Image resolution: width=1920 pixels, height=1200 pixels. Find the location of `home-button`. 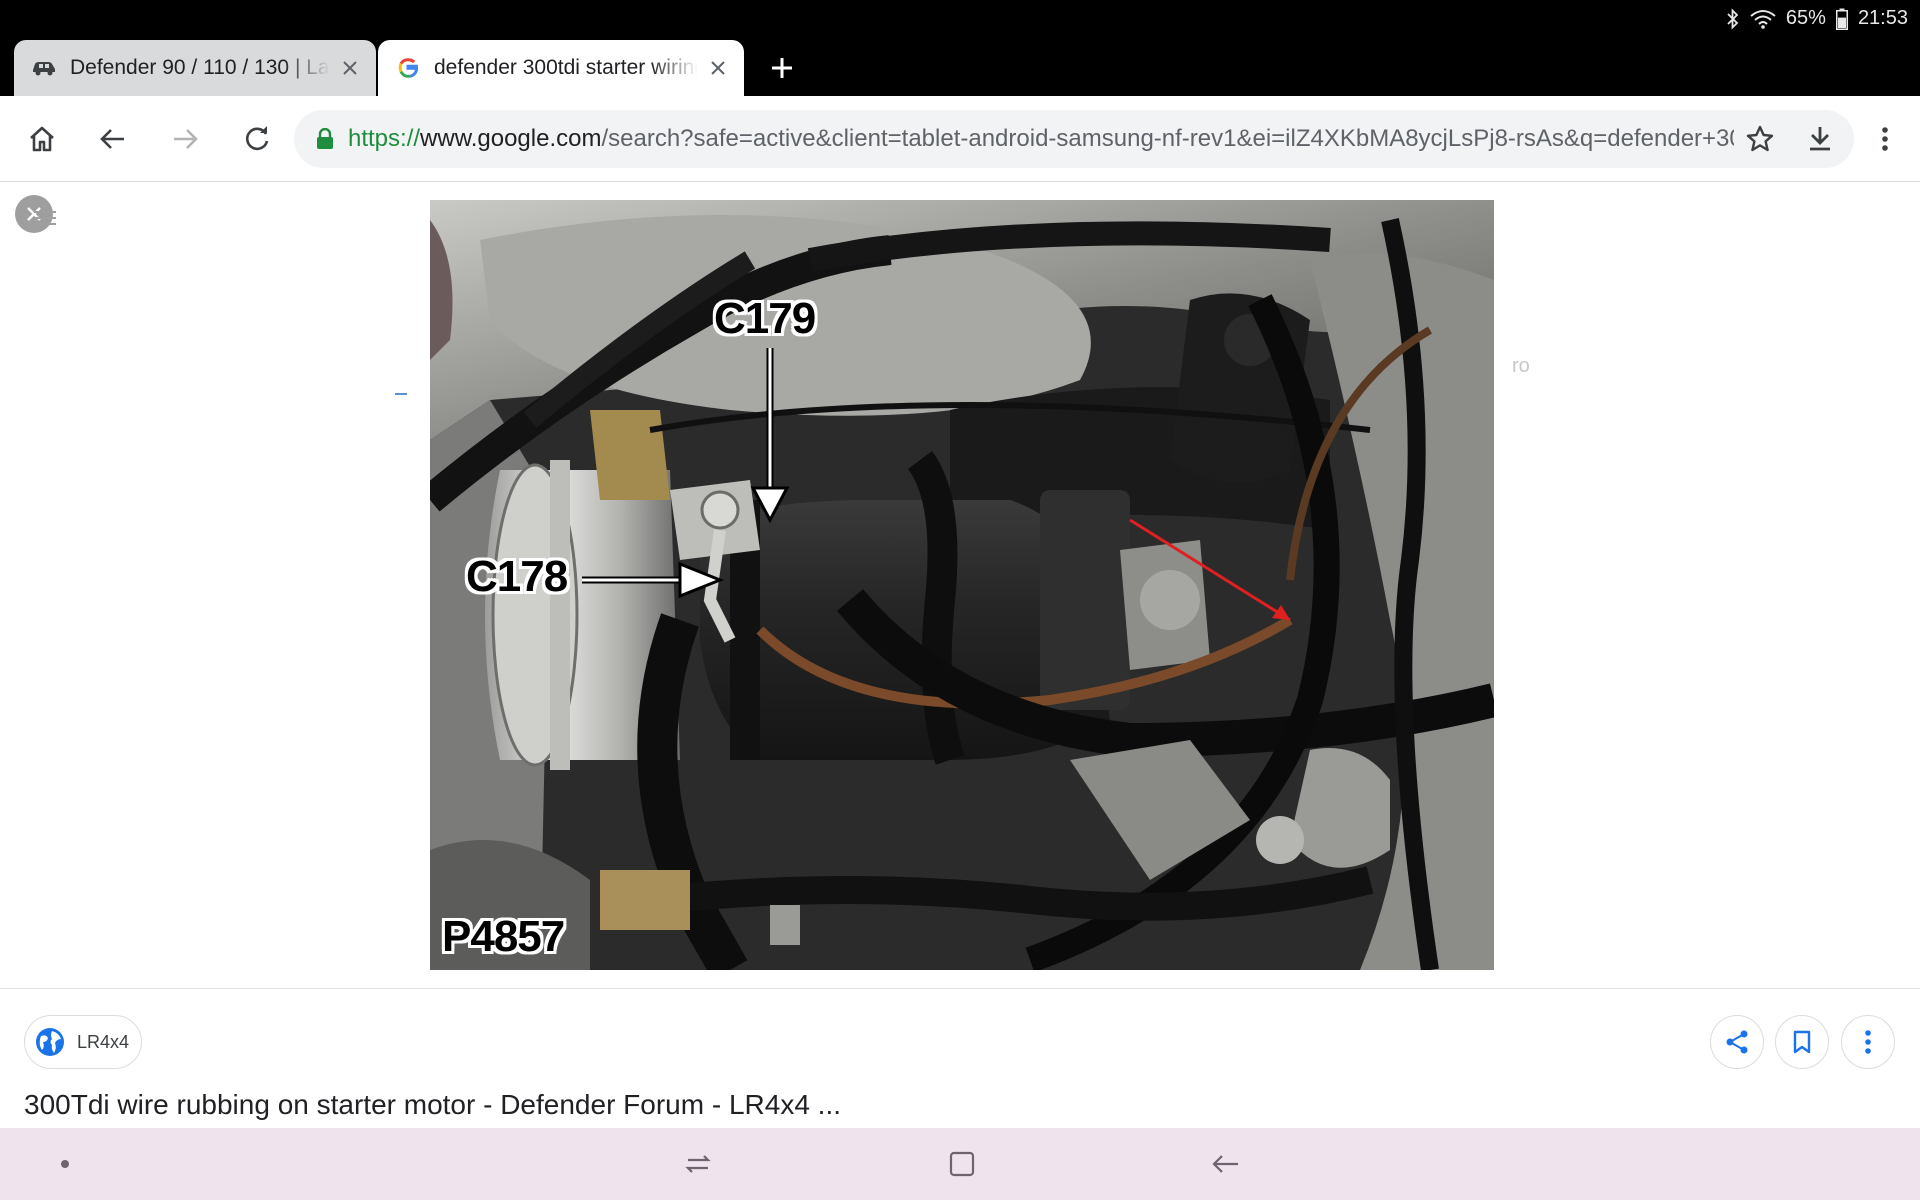

home-button is located at coordinates (42, 139).